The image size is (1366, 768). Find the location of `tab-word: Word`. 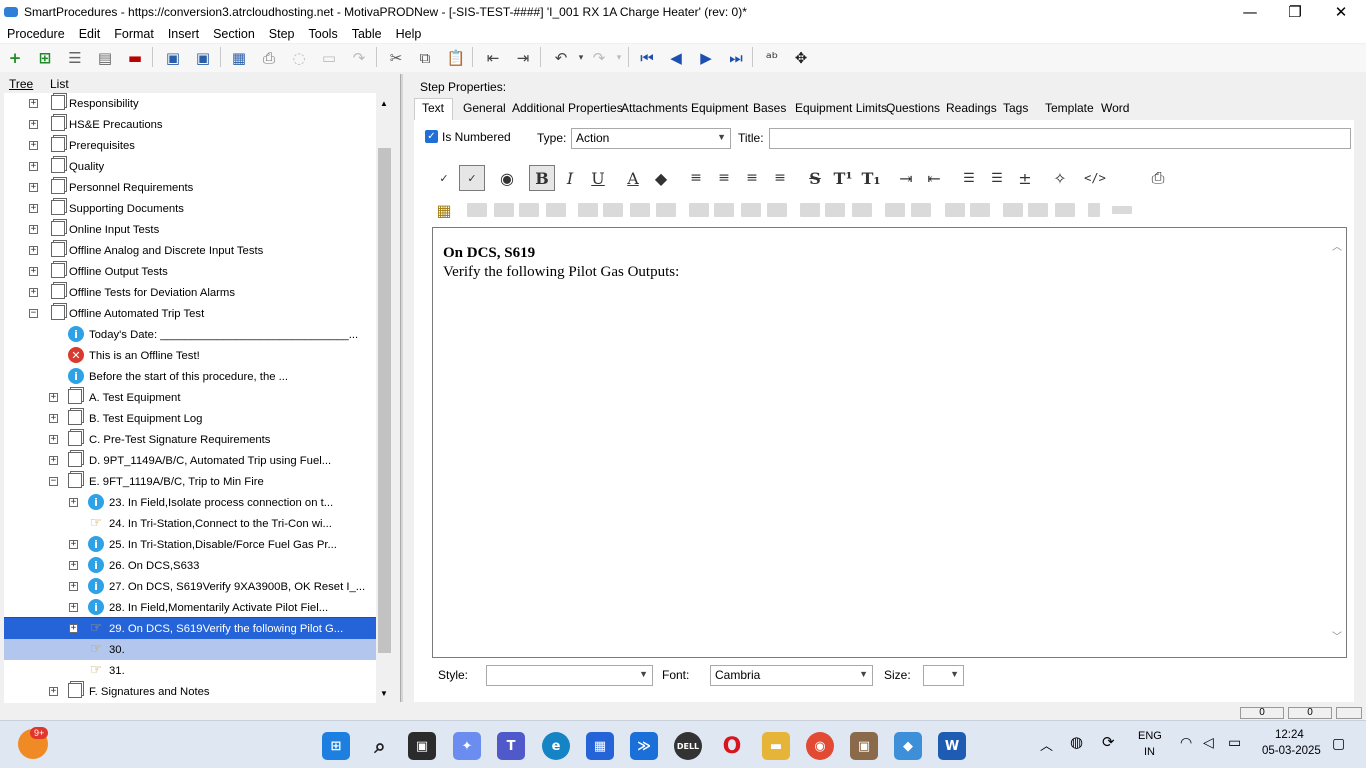

tab-word: Word is located at coordinates (1115, 108).